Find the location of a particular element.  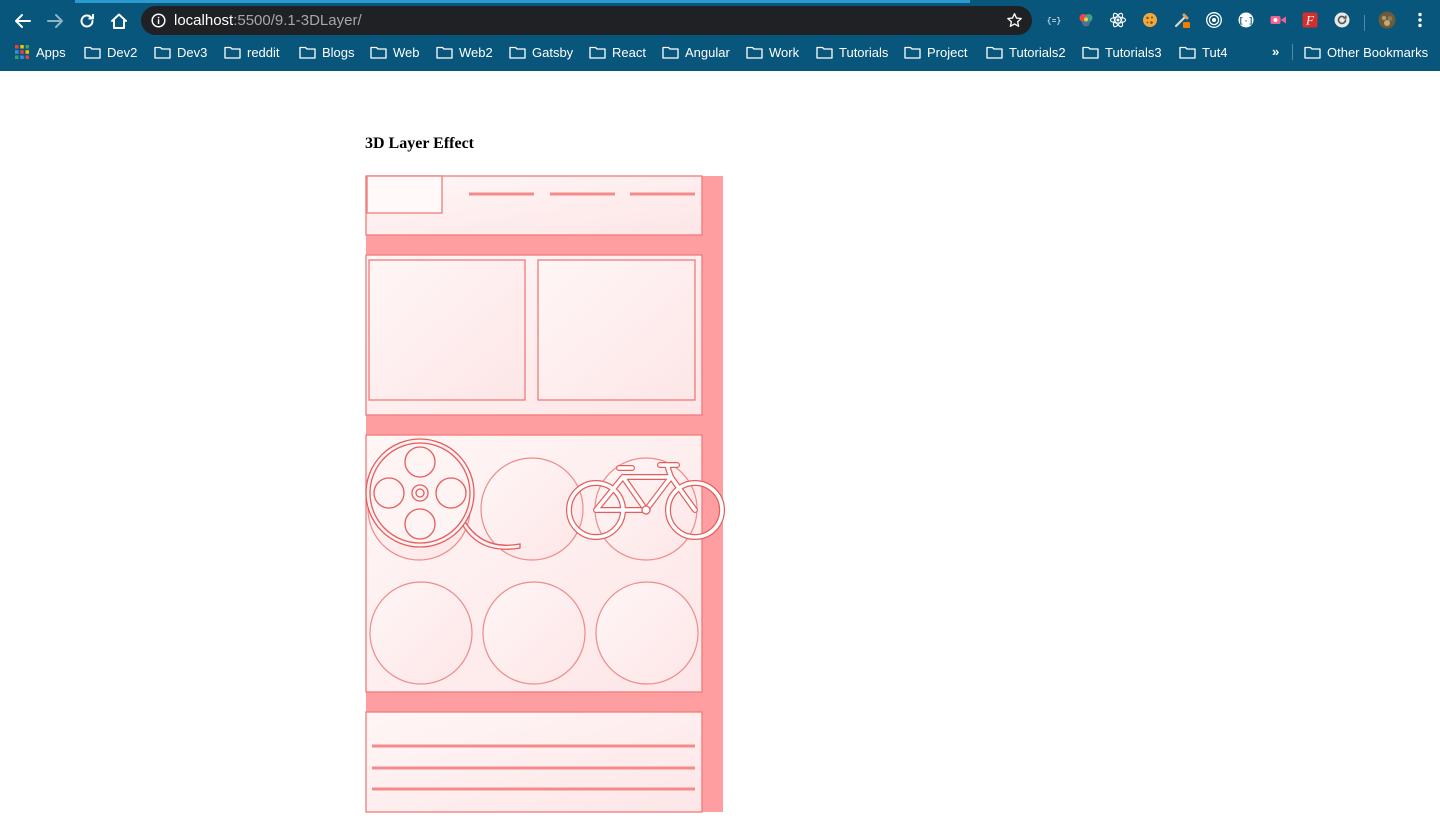

bookmark-label: Project is located at coordinates (947, 52).